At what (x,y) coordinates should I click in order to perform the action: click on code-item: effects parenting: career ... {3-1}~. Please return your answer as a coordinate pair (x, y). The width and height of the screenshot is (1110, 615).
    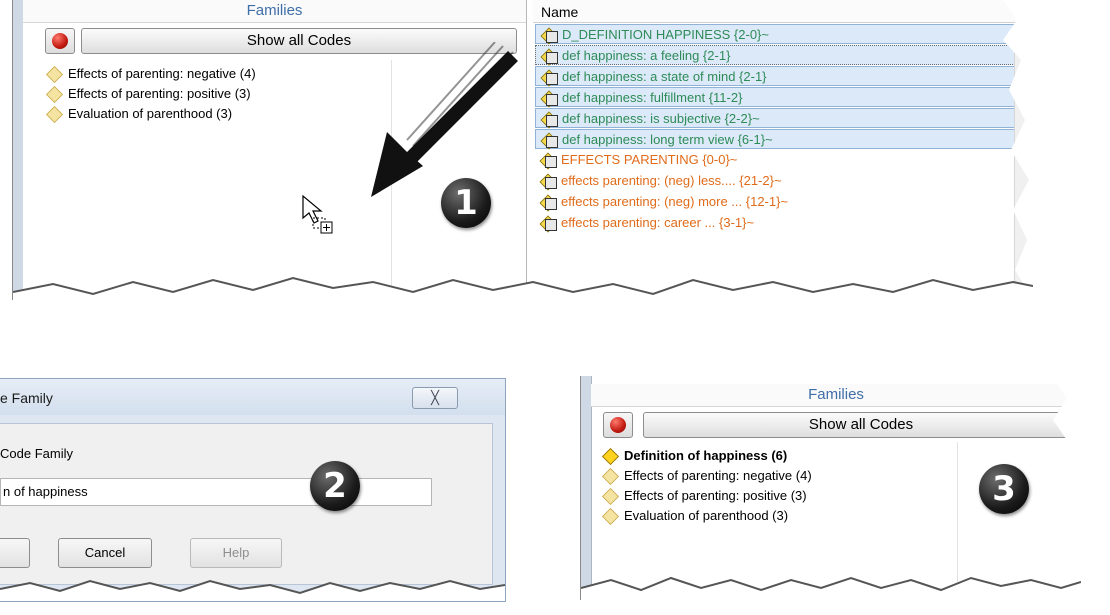
    Looking at the image, I should click on (775, 223).